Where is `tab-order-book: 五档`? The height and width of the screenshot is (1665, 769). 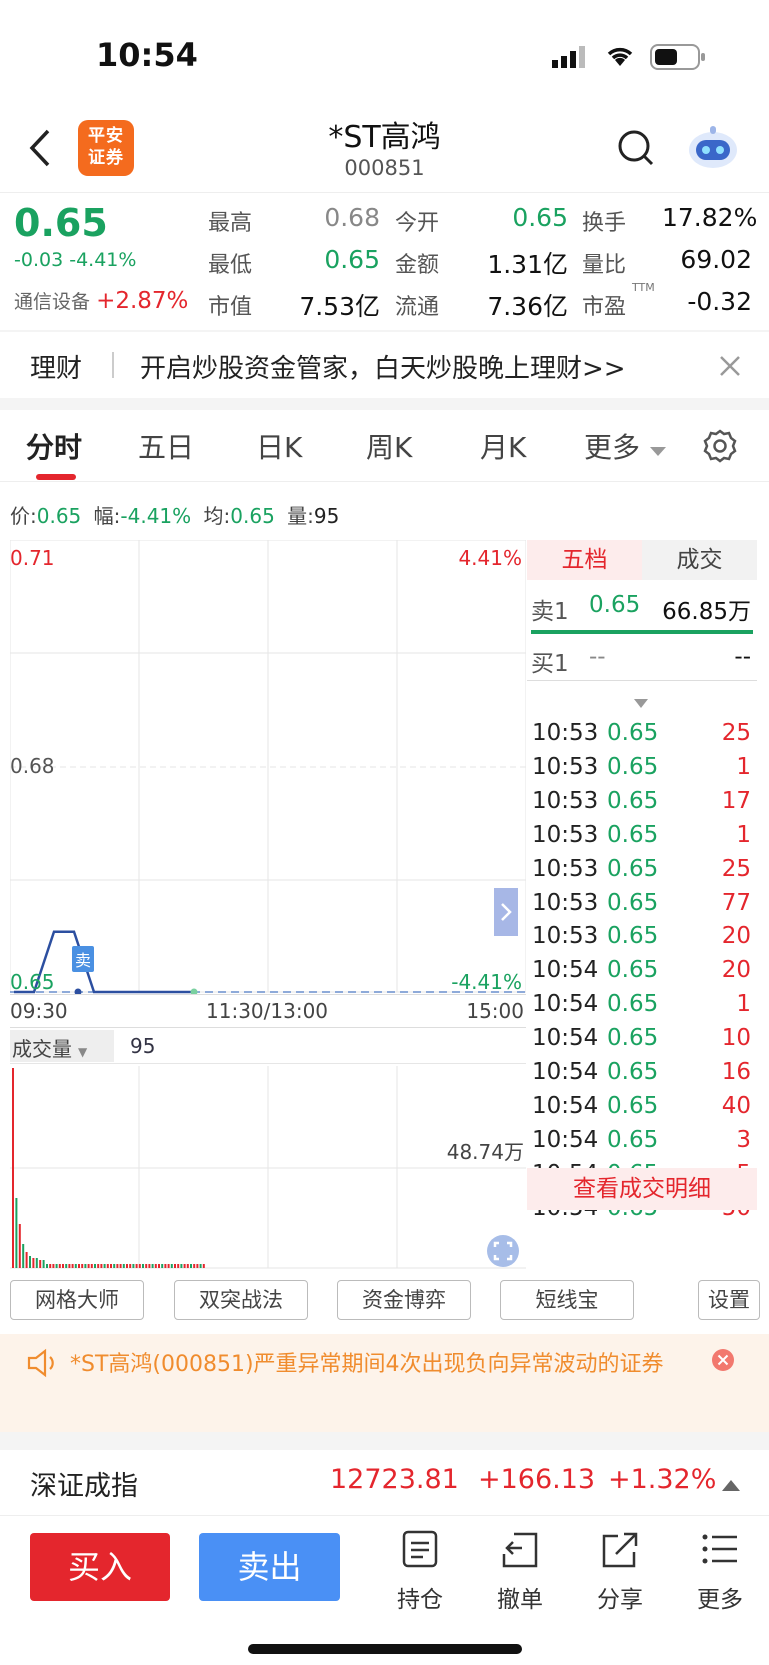 tab-order-book: 五档 is located at coordinates (584, 560).